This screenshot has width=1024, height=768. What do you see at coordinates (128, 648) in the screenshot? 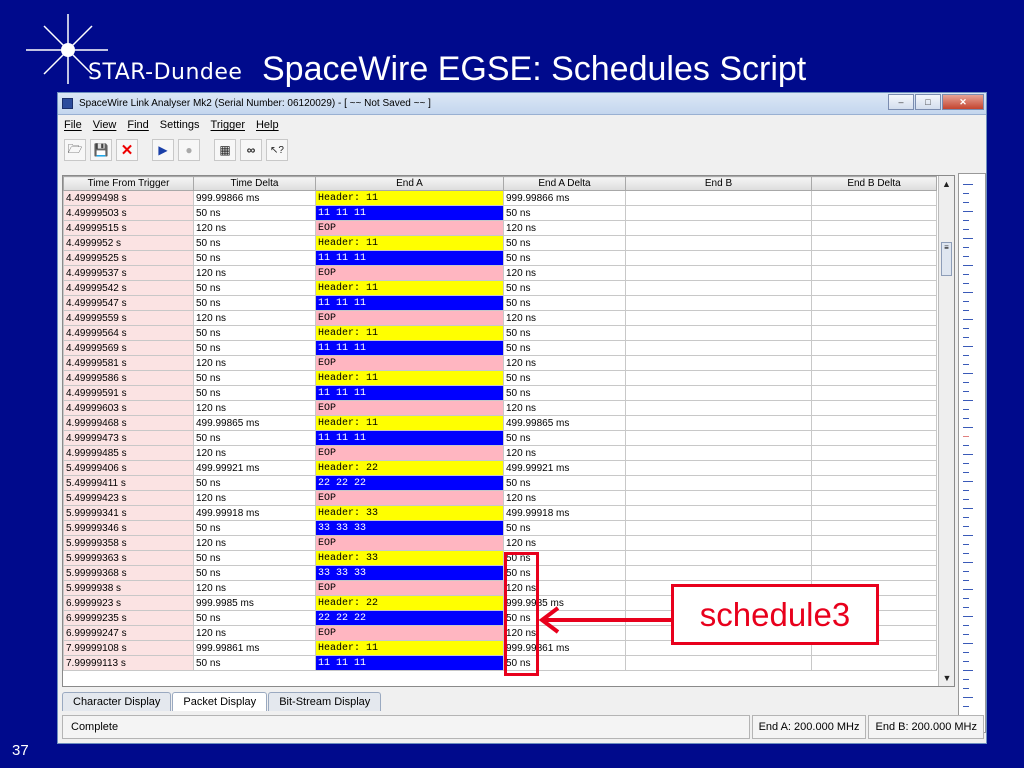
I see `time-from-trigger-cell: 7.99999108 s` at bounding box center [128, 648].